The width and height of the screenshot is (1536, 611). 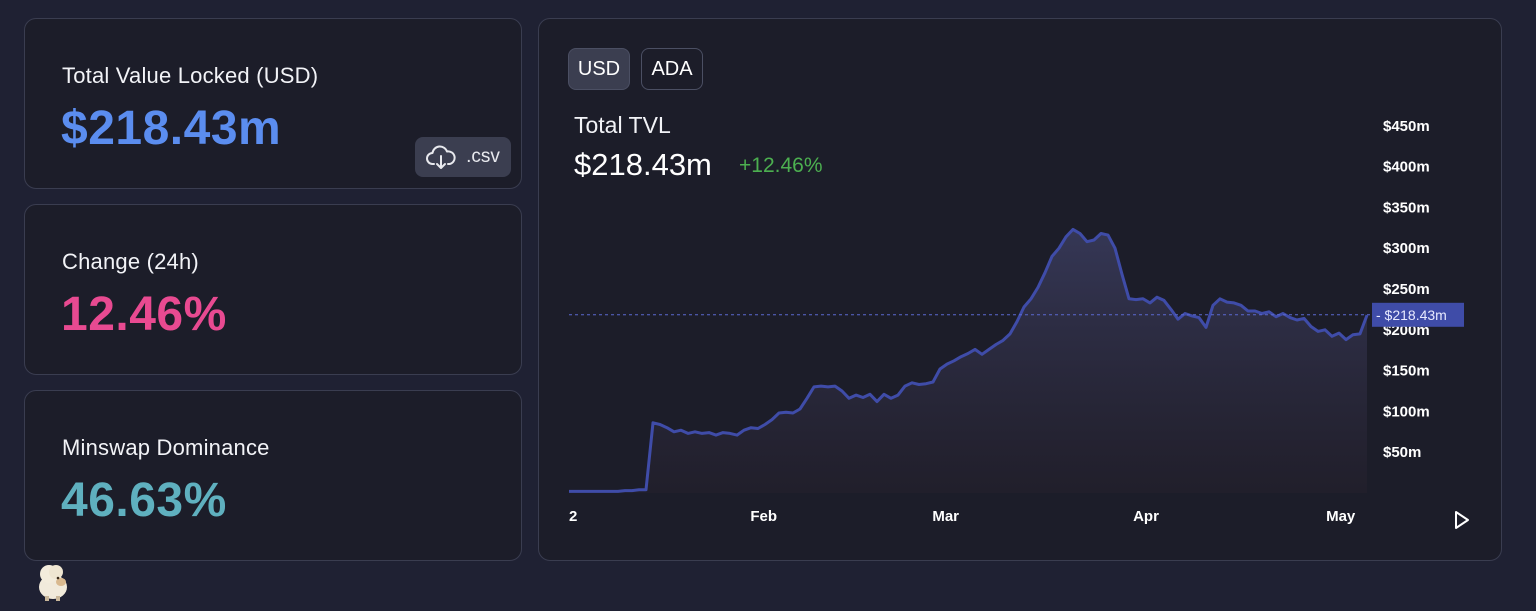 I want to click on tvl-label: Total Value Locked (USD), so click(x=190, y=75).